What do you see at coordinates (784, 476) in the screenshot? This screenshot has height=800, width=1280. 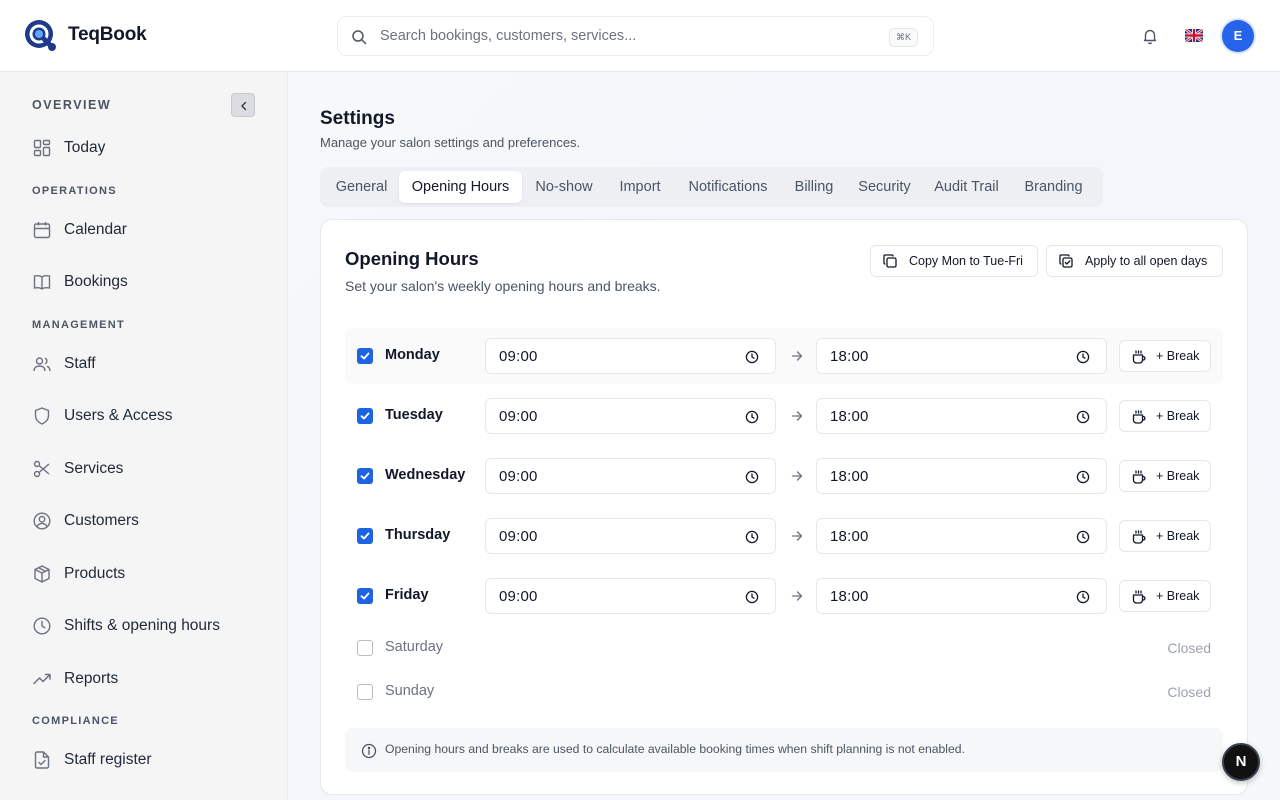 I see `day-row-wednesday: Wednesday 09:00 18:00 + Break` at bounding box center [784, 476].